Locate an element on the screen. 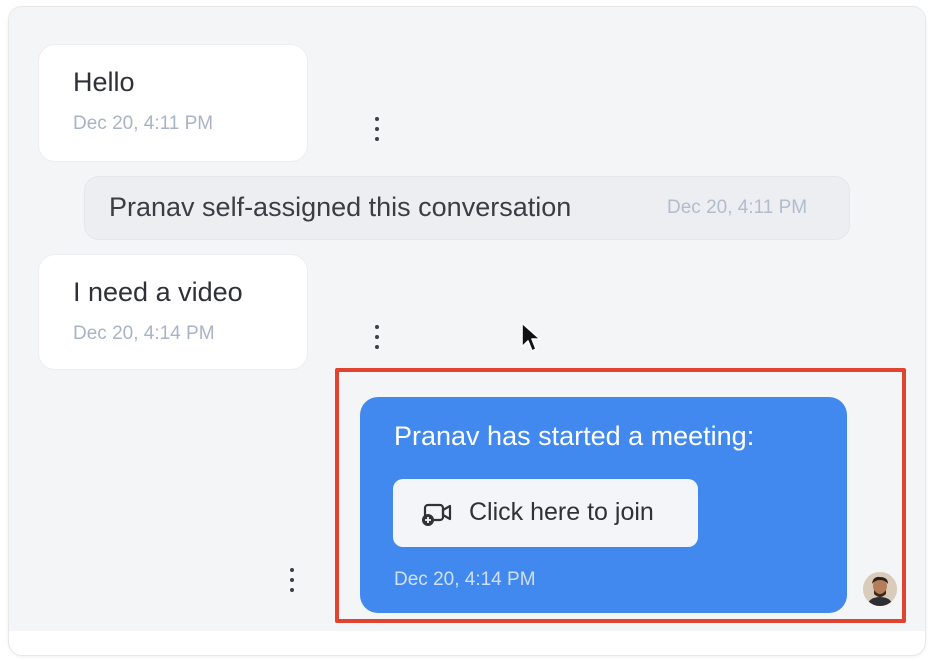  message-timestamp: Dec 20, 4:11 PM is located at coordinates (143, 123).